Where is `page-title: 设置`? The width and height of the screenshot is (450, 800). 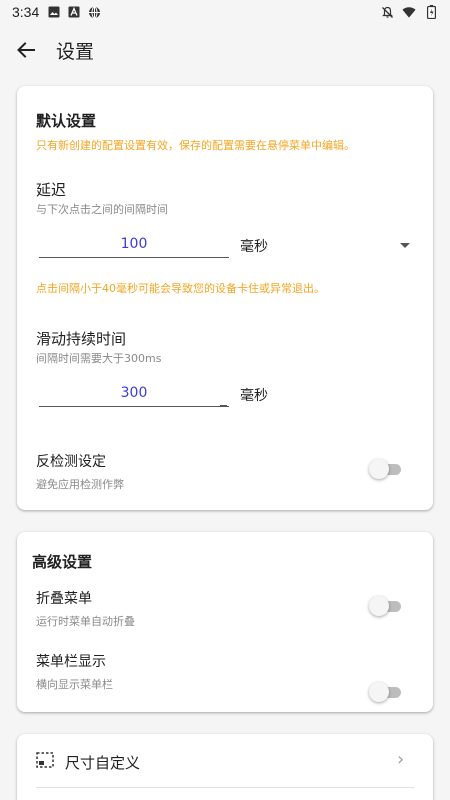 page-title: 设置 is located at coordinates (75, 51).